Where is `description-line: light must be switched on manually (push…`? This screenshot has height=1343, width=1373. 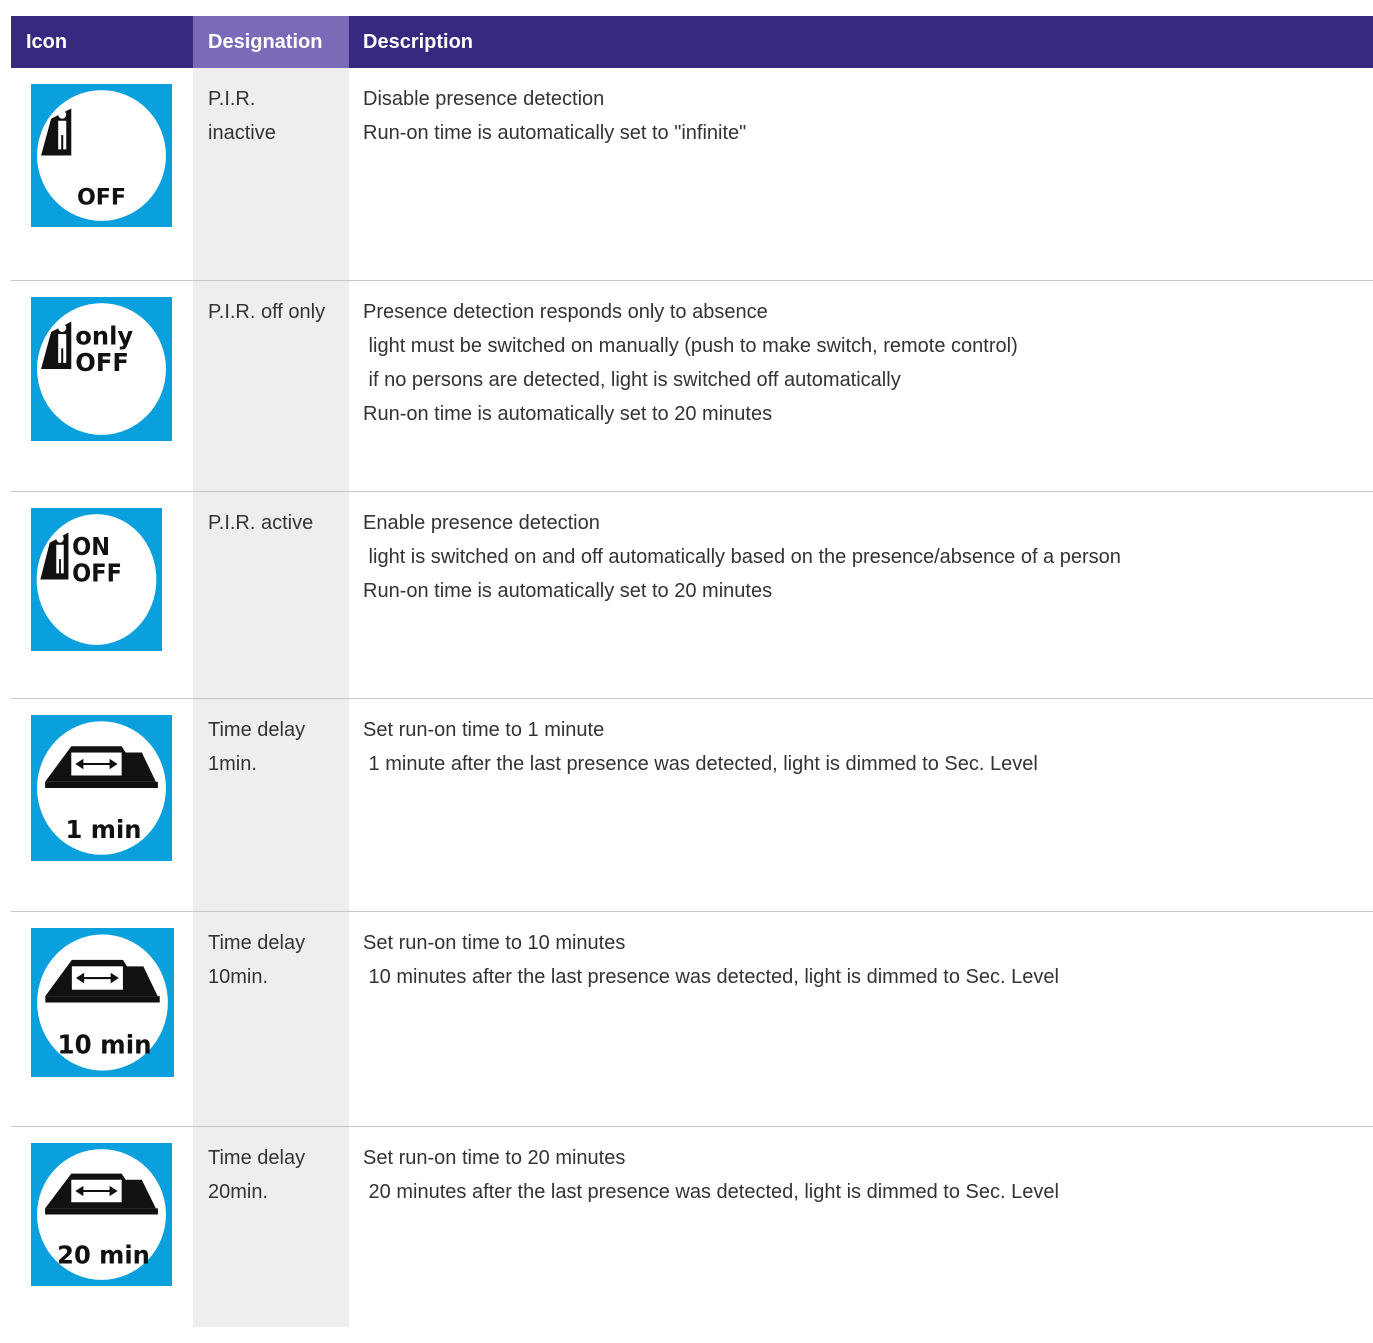 description-line: light must be switched on manually (push… is located at coordinates (690, 346).